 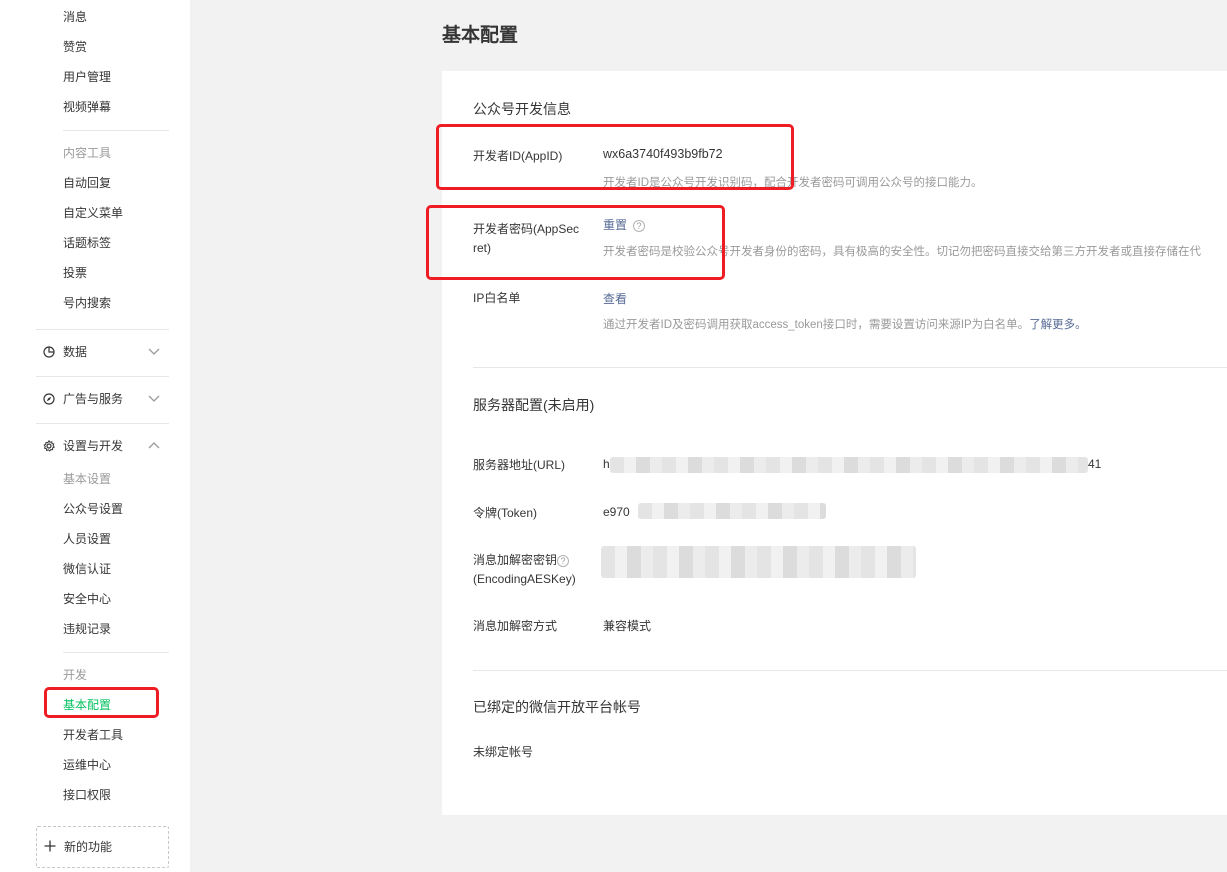 I want to click on sidebar-section-settings: 设置与开发, so click(x=103, y=446).